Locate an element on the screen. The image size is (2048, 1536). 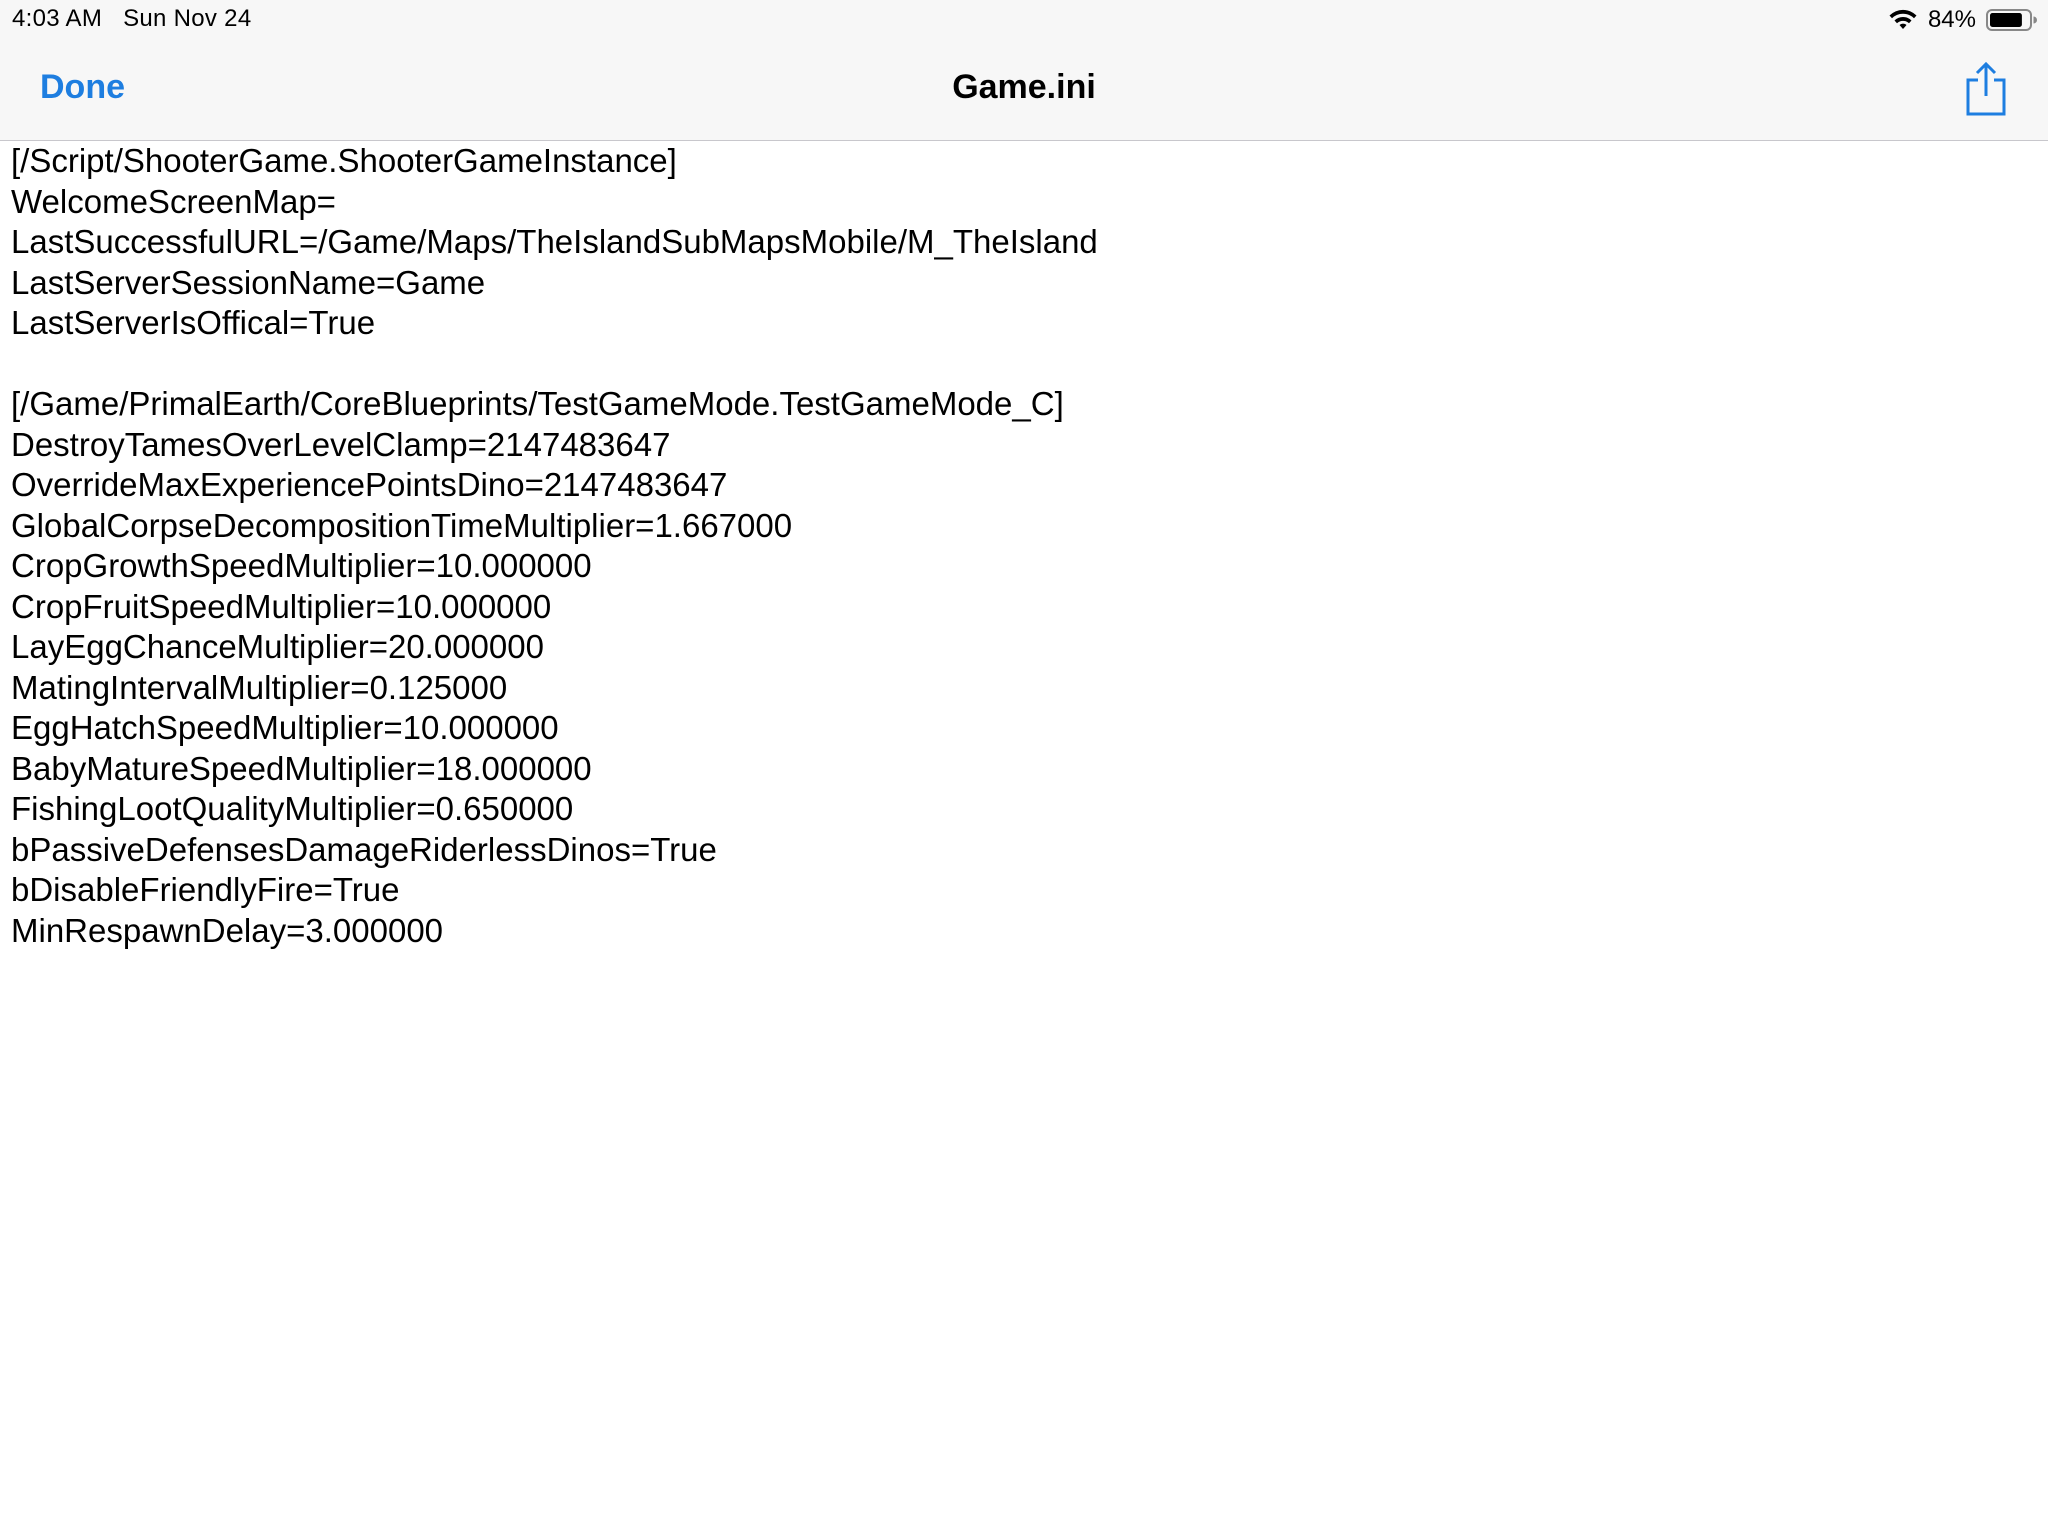
document-line: FishingLootQualityMultiplier=0.650000 is located at coordinates (292, 808).